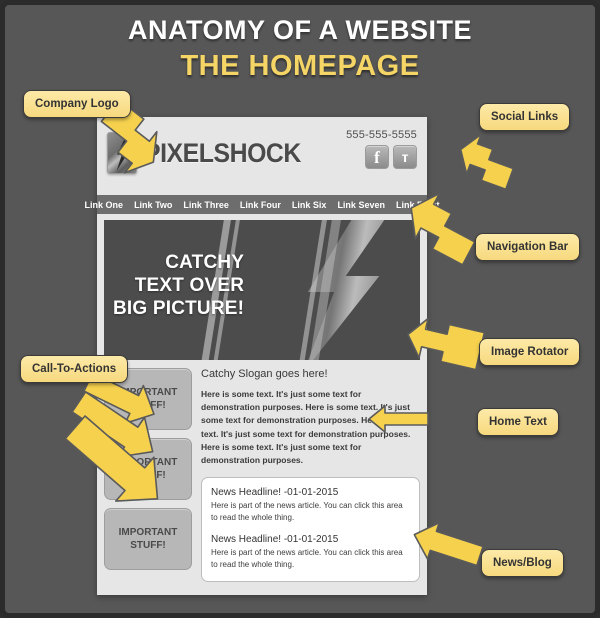 The height and width of the screenshot is (618, 600). Describe the element at coordinates (528, 247) in the screenshot. I see `callout-navigation-bar: Navigation Bar` at that location.